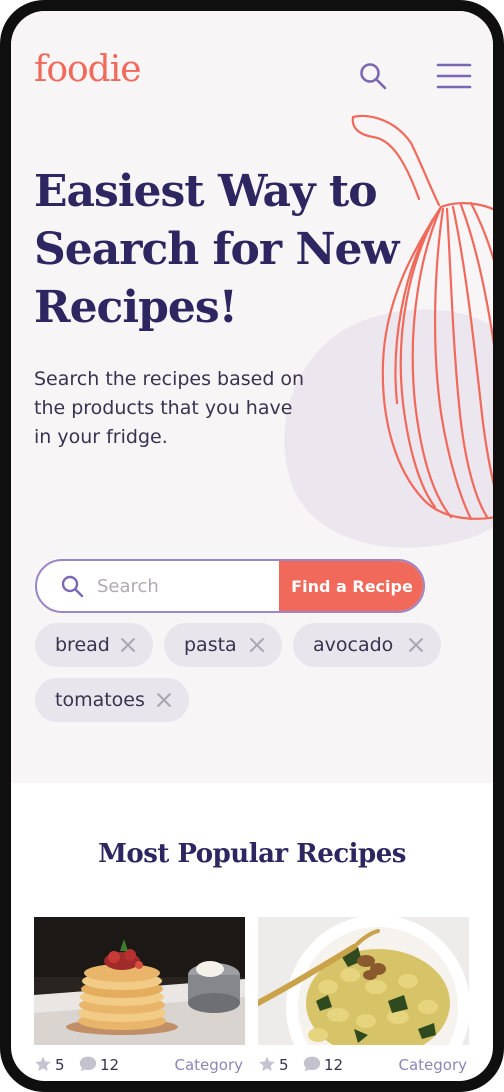 This screenshot has width=504, height=1092. I want to click on foodie-logo: foodie, so click(88, 69).